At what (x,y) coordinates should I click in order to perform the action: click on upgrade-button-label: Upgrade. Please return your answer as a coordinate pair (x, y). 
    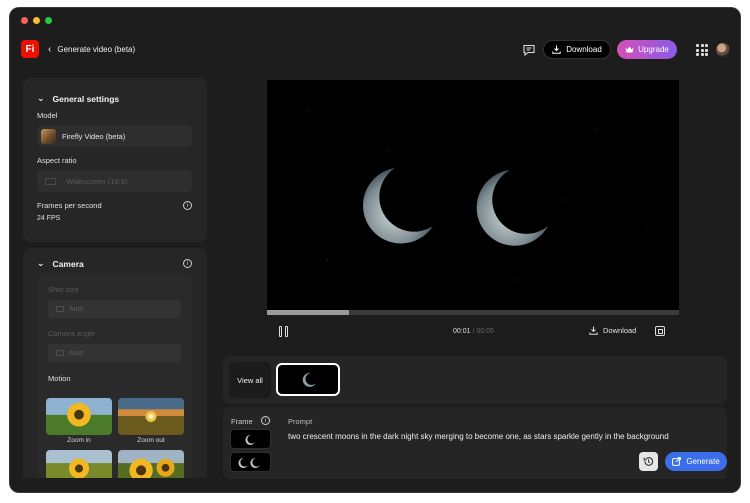
    Looking at the image, I should click on (653, 49).